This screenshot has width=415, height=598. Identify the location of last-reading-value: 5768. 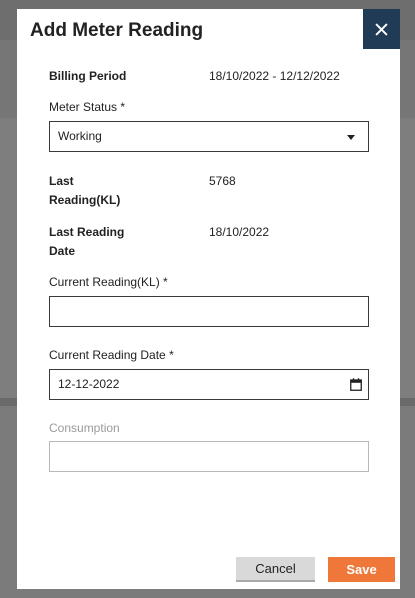
(222, 181).